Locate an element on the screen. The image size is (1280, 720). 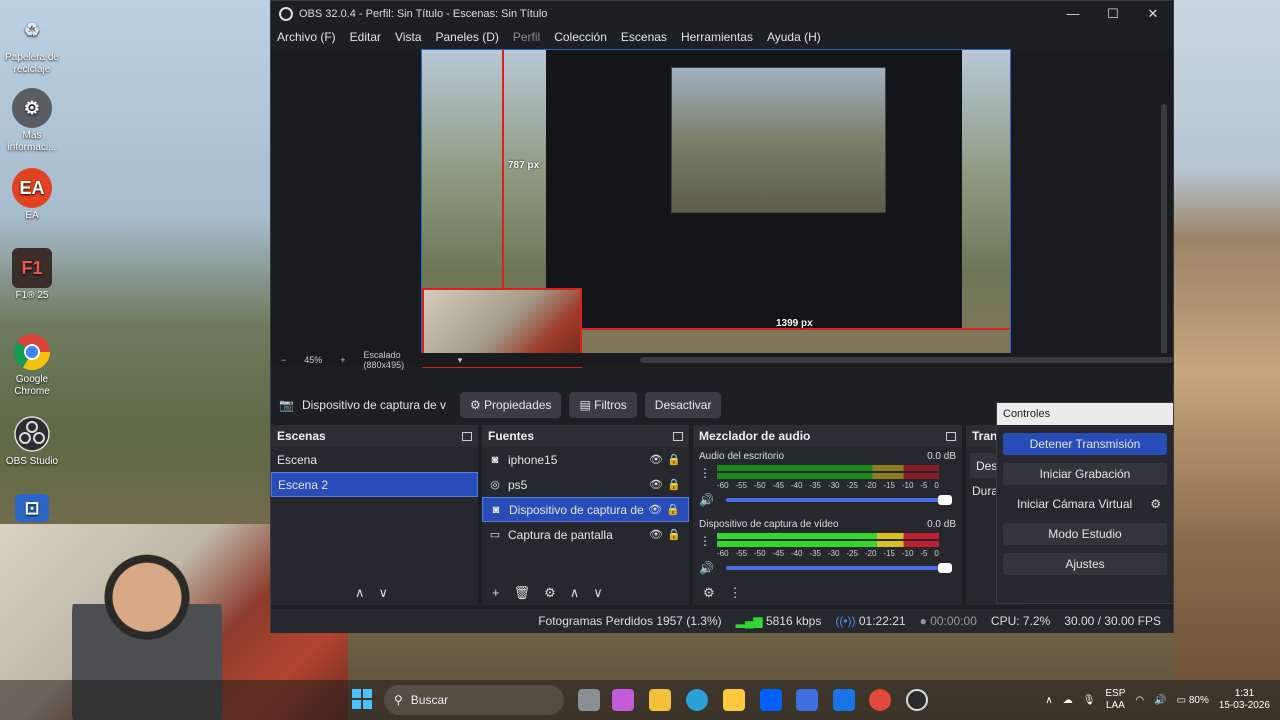
desktop-icon-chrome: Google Chrome is located at coordinates (32, 365).